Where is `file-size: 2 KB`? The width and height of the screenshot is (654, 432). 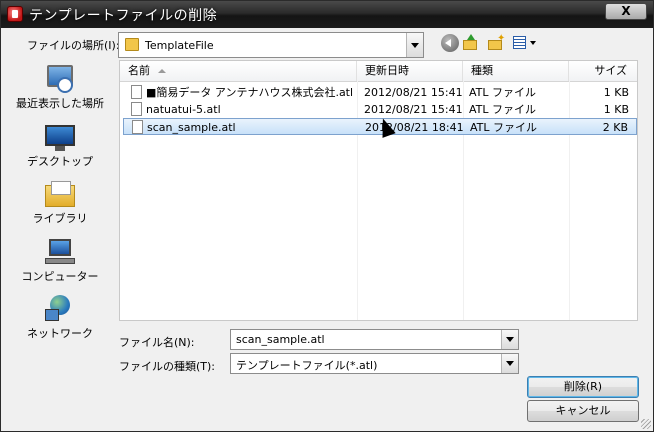
file-size: 2 KB is located at coordinates (615, 127).